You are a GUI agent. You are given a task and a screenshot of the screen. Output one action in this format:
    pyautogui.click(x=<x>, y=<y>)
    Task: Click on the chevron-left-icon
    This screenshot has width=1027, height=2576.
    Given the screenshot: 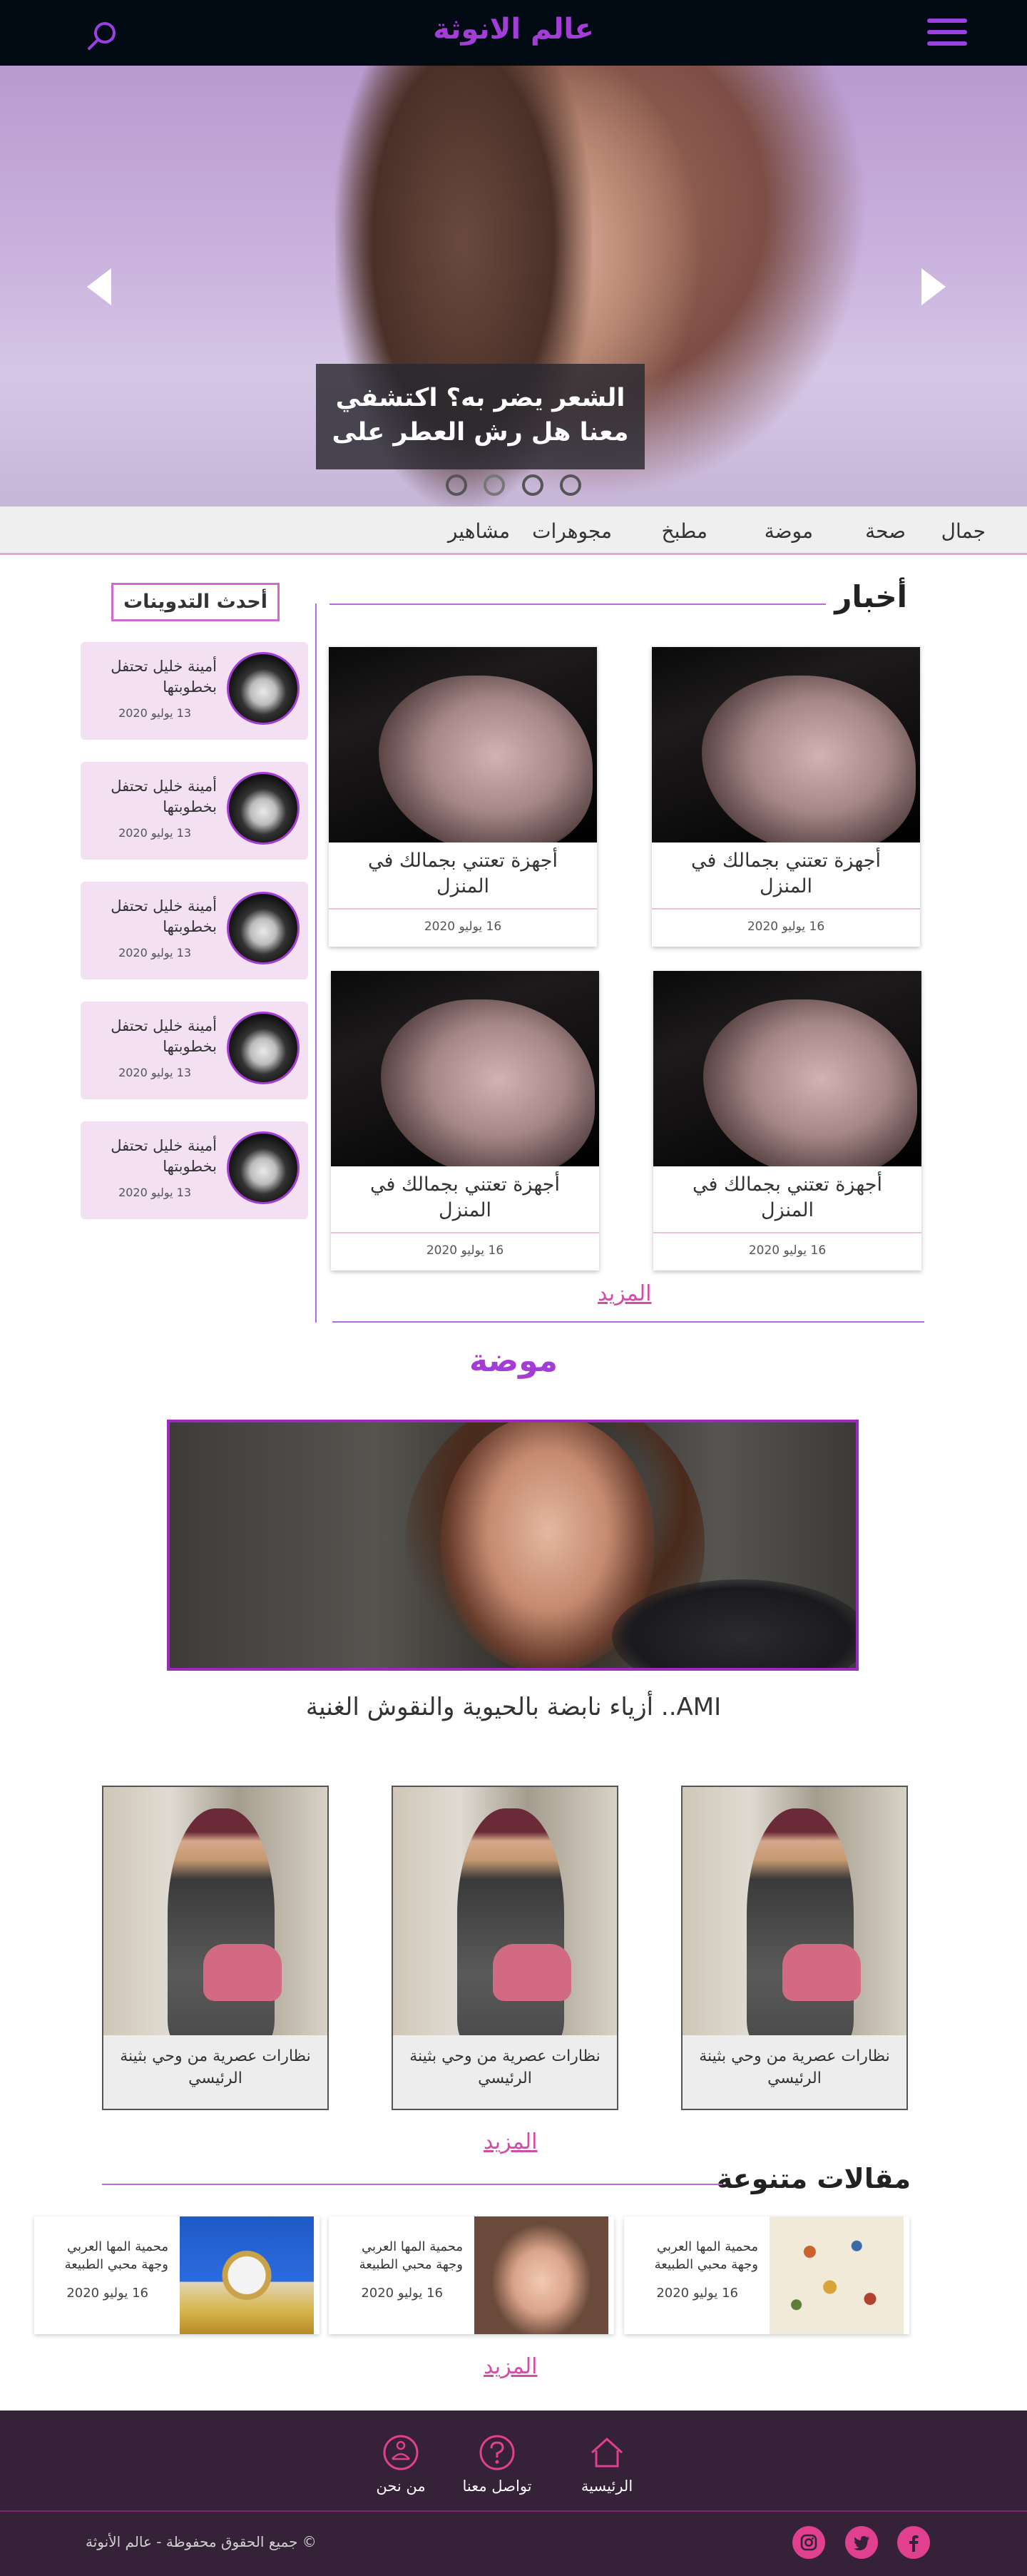 What is the action you would take?
    pyautogui.click(x=99, y=286)
    